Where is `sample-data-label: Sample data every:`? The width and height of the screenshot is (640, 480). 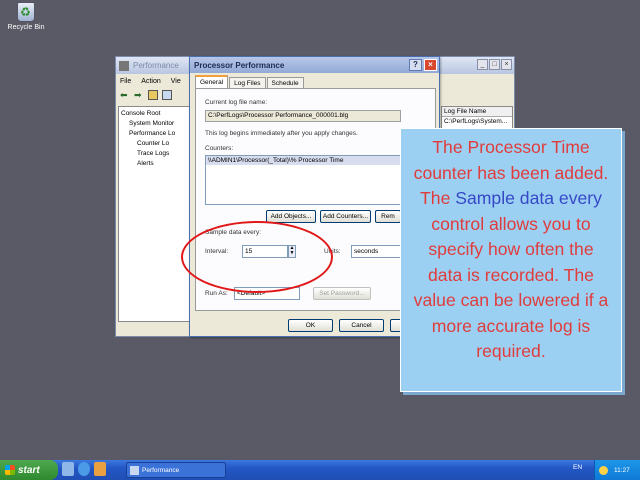
sample-data-label: Sample data every: is located at coordinates (233, 232).